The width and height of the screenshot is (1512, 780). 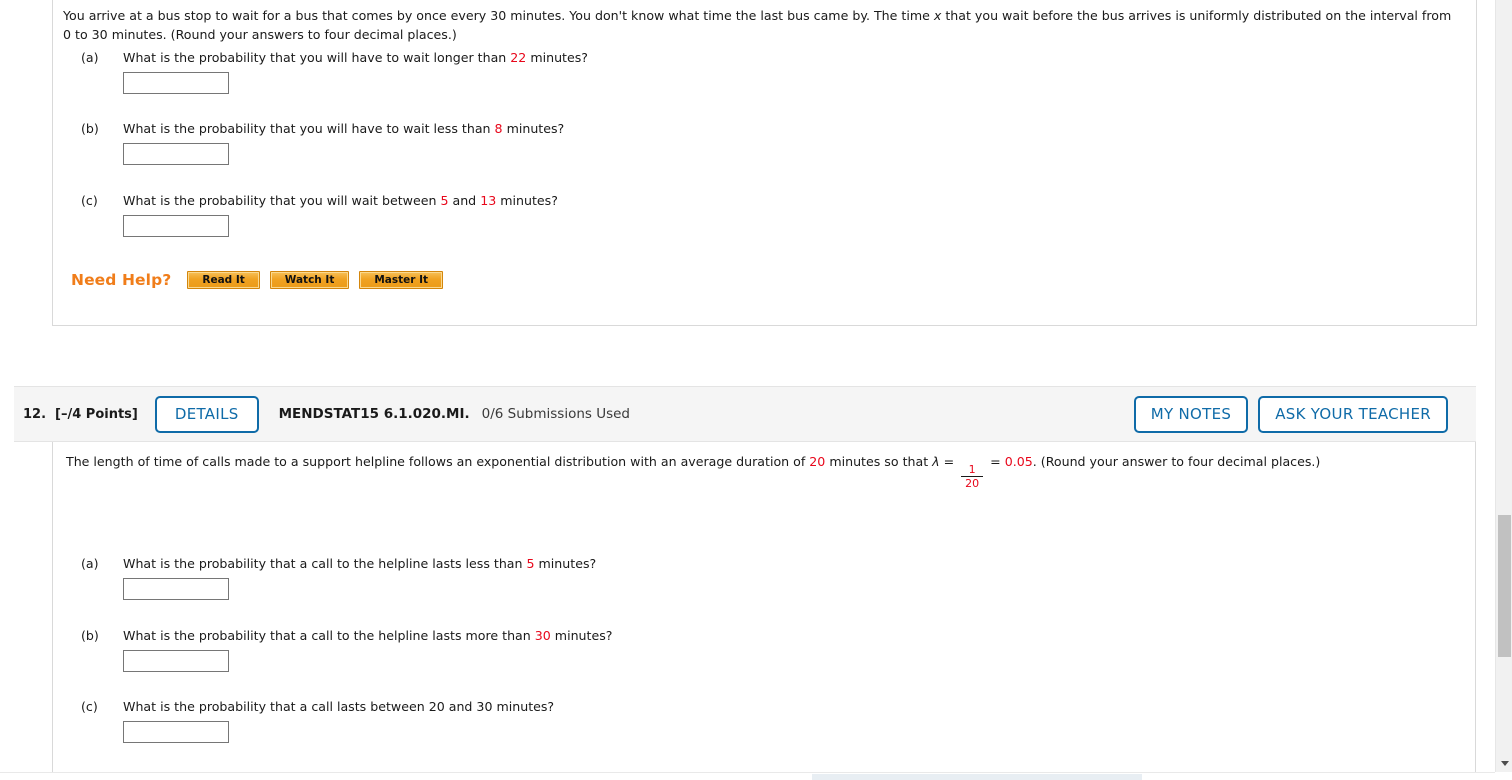 I want to click on my-notes-button: MY NOTES, so click(x=1191, y=414).